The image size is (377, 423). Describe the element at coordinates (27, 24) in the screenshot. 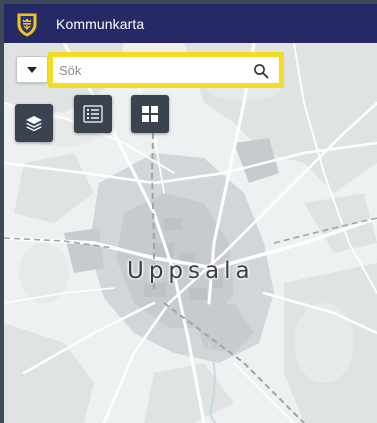

I see `municipal-crest-icon` at that location.